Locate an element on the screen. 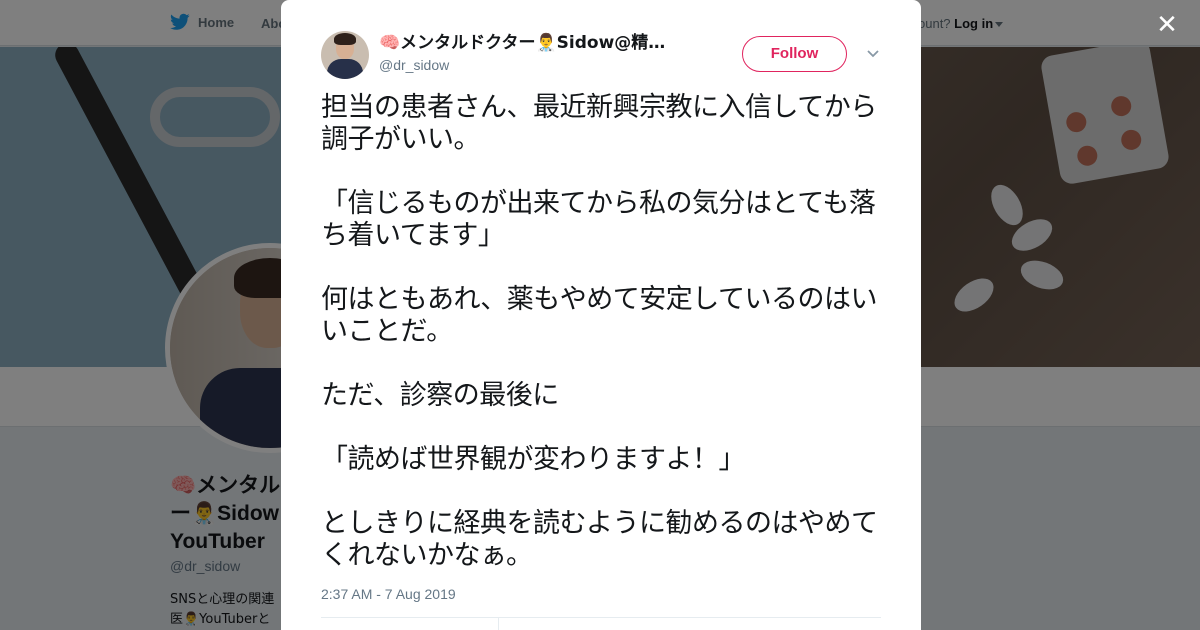 This screenshot has width=1200, height=630. chevron-down-icon is located at coordinates (873, 54).